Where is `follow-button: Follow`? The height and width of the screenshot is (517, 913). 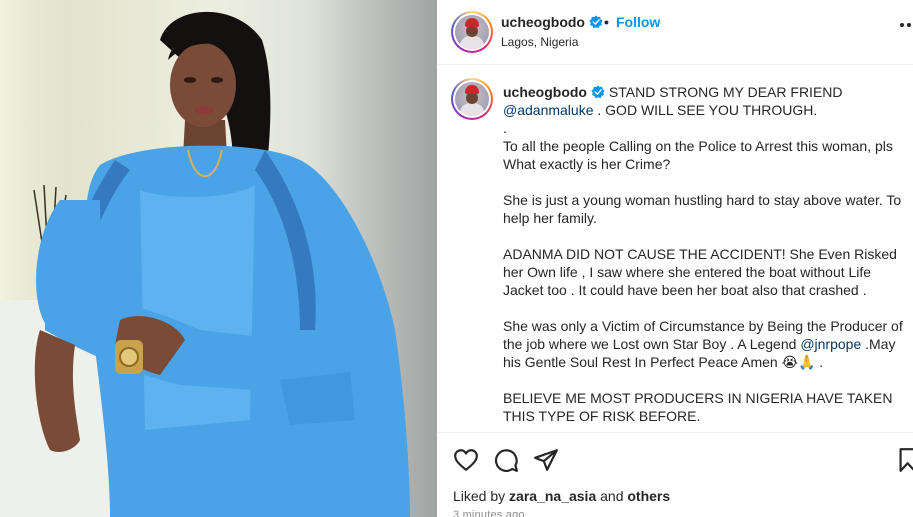 follow-button: Follow is located at coordinates (638, 22).